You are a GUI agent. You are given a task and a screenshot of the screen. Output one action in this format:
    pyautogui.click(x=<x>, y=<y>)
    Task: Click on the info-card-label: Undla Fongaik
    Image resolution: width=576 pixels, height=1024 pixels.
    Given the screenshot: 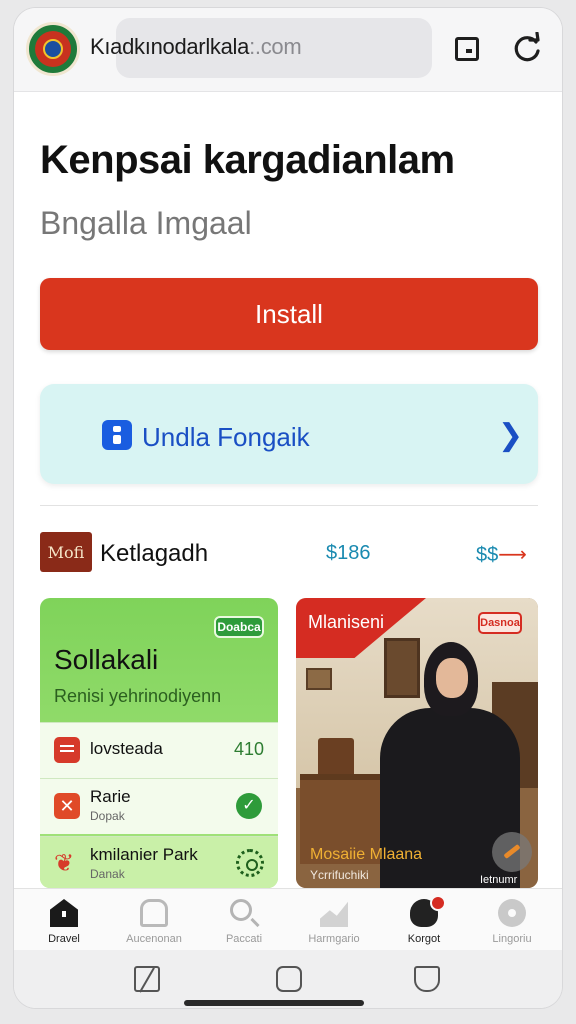 What is the action you would take?
    pyautogui.click(x=226, y=437)
    